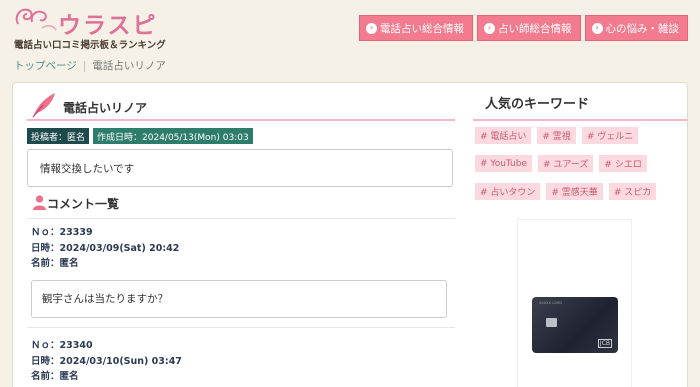 This screenshot has width=700, height=387. I want to click on breadcrumb: トップページ | 電話占いリノア, so click(90, 65).